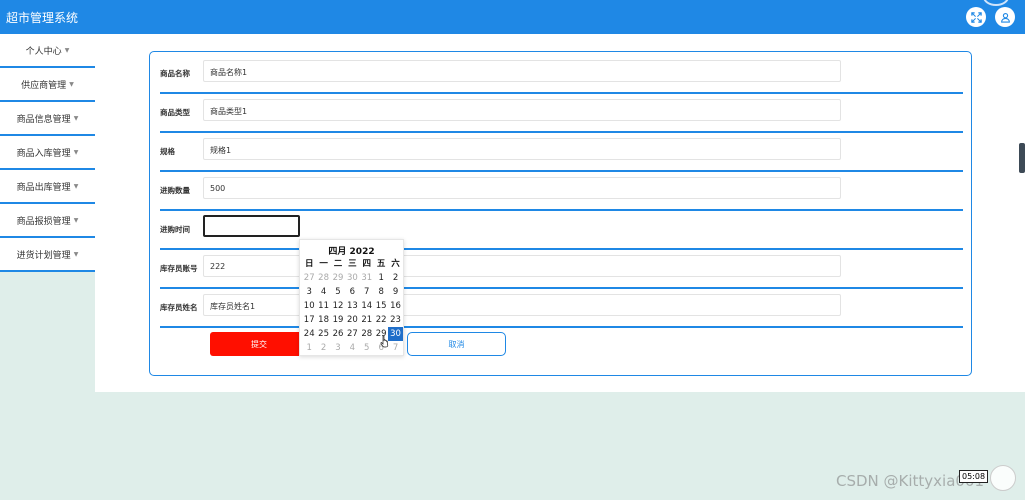 This screenshot has height=500, width=1025. What do you see at coordinates (43, 221) in the screenshot?
I see `sidebar-item-label: 商品报损管理` at bounding box center [43, 221].